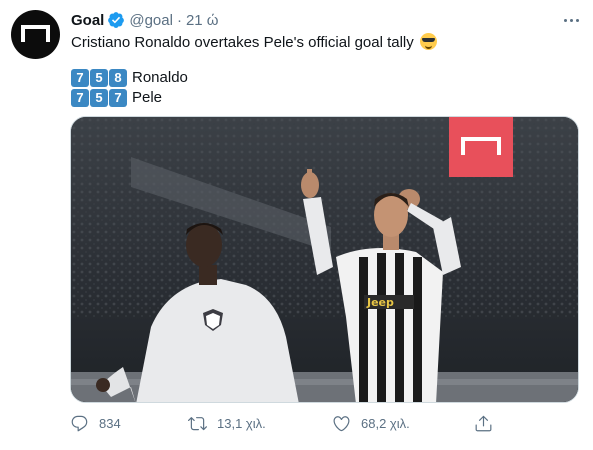  I want to click on goal-logo-icon, so click(35, 33).